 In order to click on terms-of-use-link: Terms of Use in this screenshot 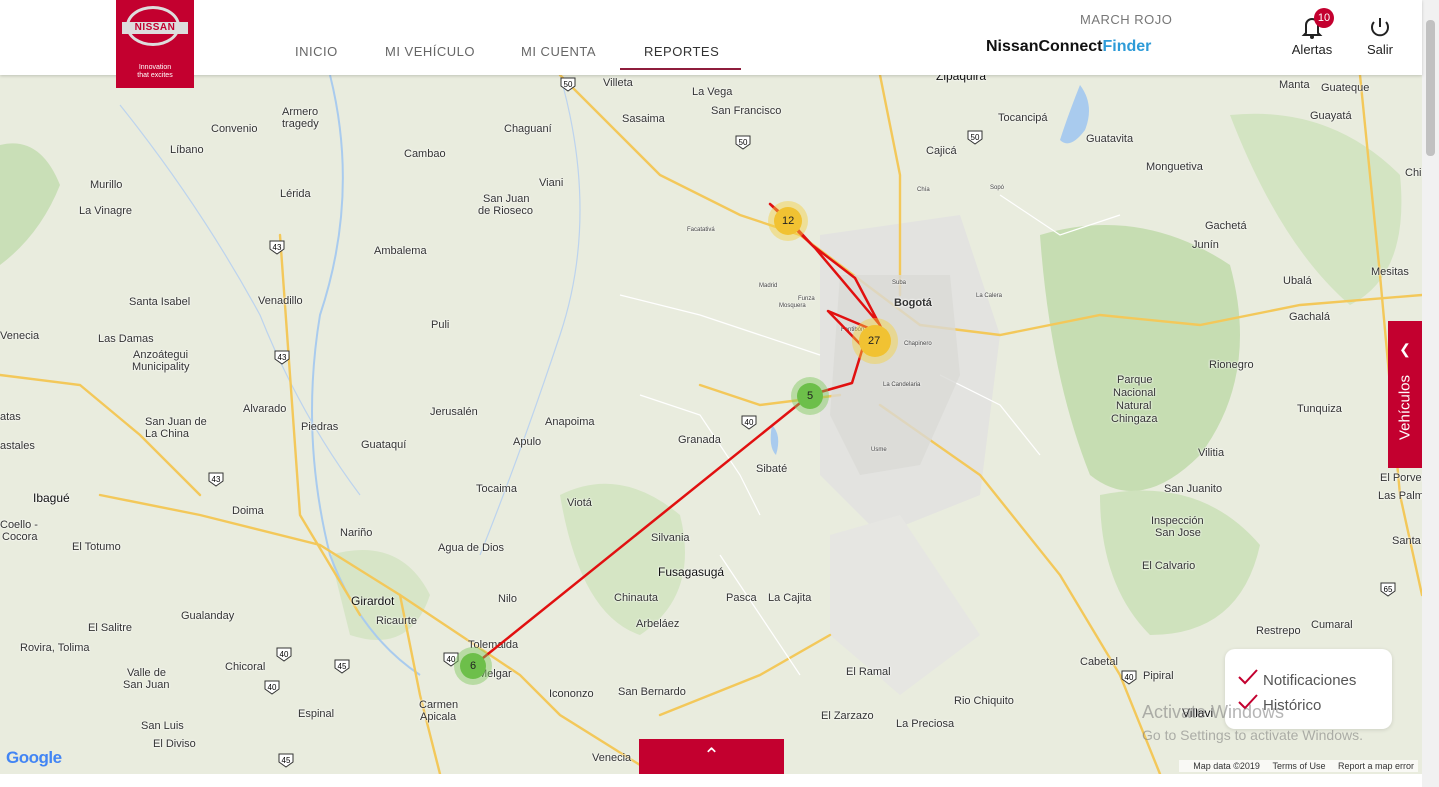, I will do `click(1298, 766)`.